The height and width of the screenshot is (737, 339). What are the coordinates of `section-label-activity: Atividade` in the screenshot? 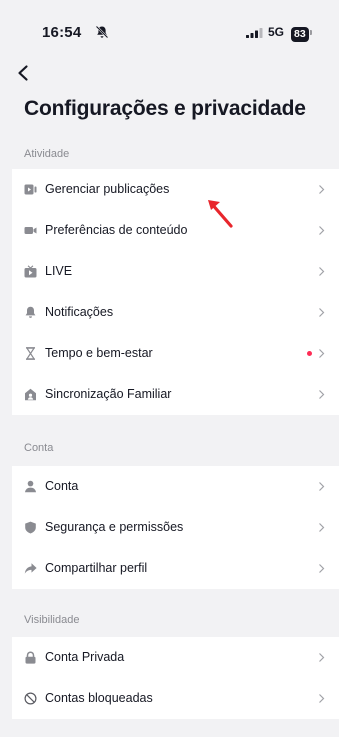 It's located at (47, 154).